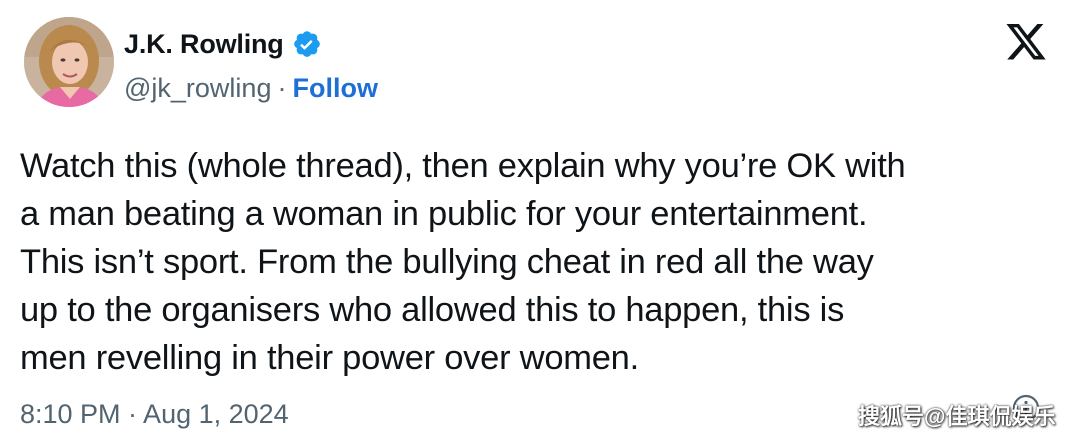  I want to click on author-name: J.K. Rowling, so click(204, 44).